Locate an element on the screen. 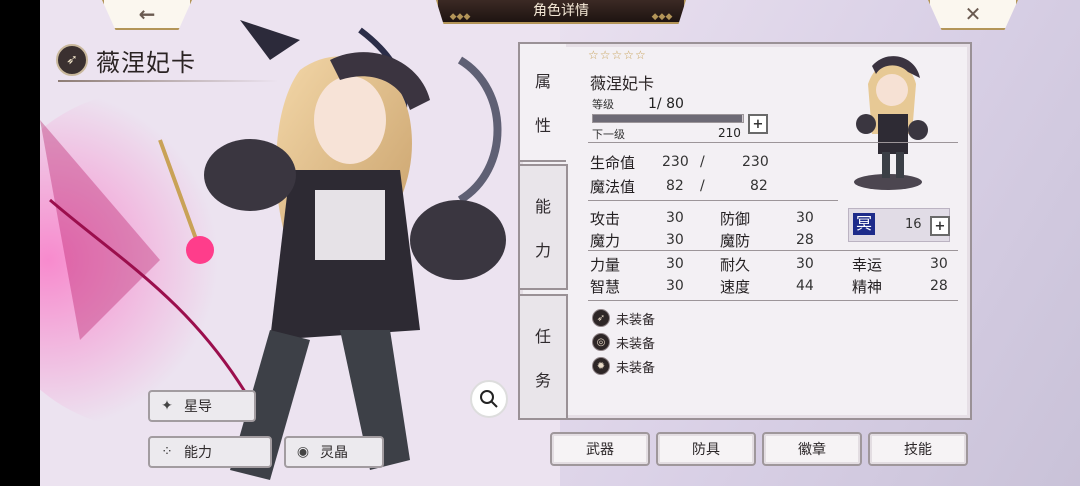  ornament-left-icon: ◆◆◆ is located at coordinates (460, 17).